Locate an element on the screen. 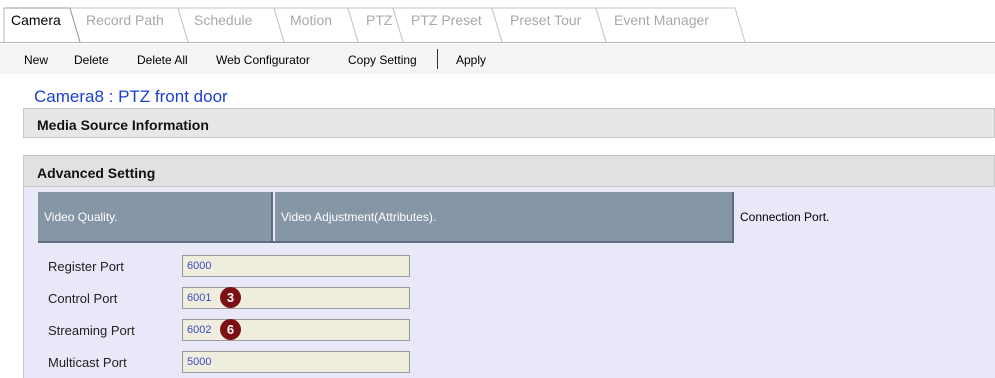  tab-label: PTZ Preset is located at coordinates (446, 20).